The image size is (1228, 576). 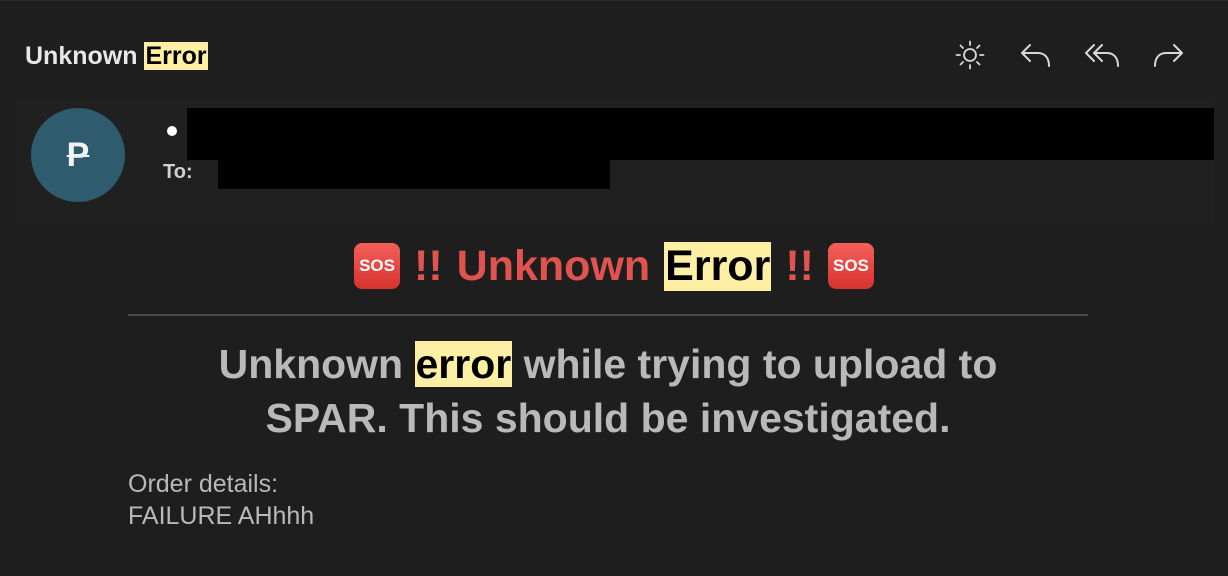 I want to click on forward-button, so click(x=1168, y=55).